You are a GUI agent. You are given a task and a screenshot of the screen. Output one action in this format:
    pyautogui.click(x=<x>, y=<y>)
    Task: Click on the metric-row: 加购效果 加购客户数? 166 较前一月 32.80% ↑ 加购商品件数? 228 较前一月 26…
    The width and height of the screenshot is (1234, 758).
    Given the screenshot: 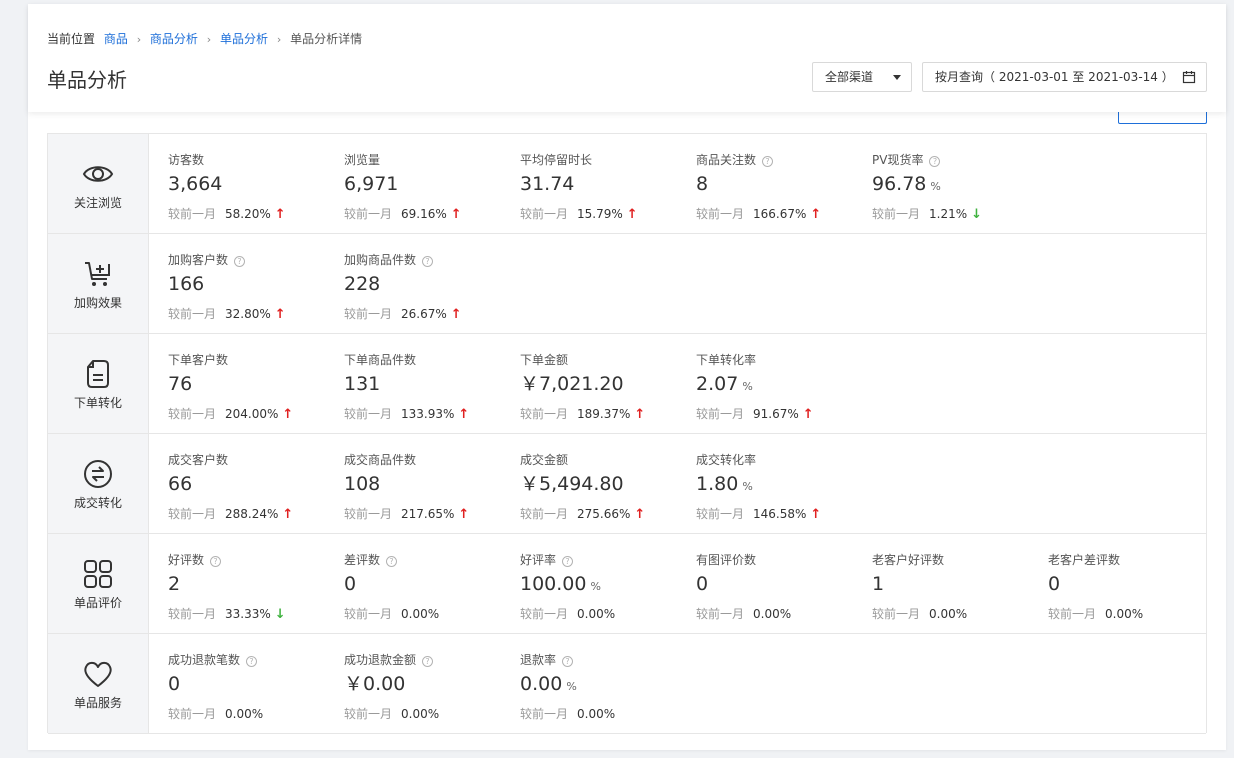 What is the action you would take?
    pyautogui.click(x=627, y=284)
    